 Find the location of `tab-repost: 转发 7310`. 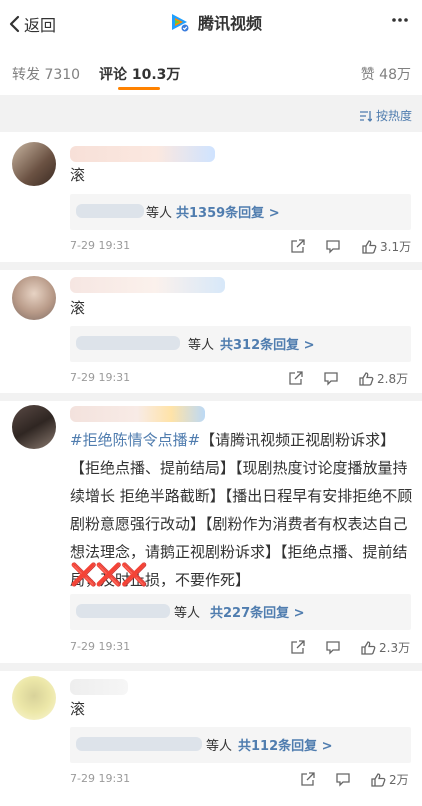

tab-repost: 转发 7310 is located at coordinates (46, 74).